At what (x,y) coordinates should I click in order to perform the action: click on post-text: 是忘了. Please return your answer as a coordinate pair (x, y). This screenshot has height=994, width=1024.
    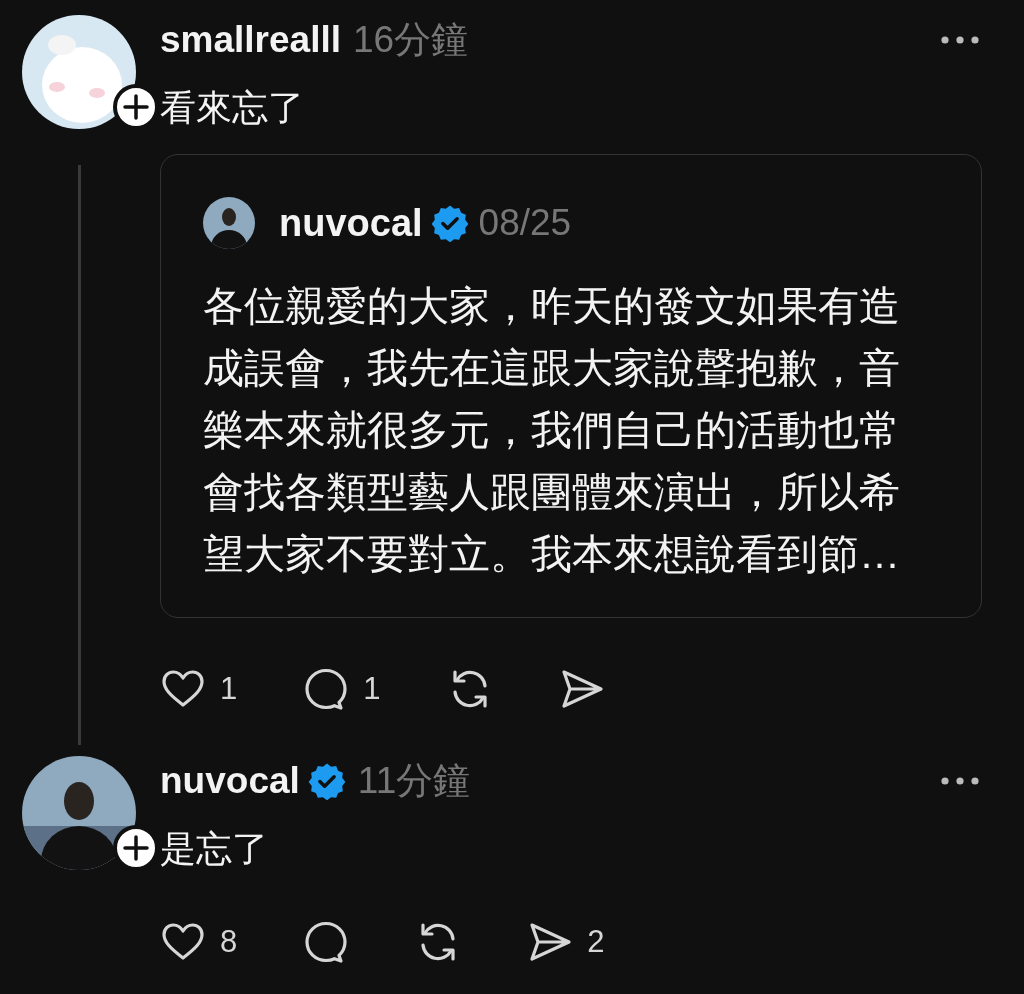
    Looking at the image, I should click on (214, 849).